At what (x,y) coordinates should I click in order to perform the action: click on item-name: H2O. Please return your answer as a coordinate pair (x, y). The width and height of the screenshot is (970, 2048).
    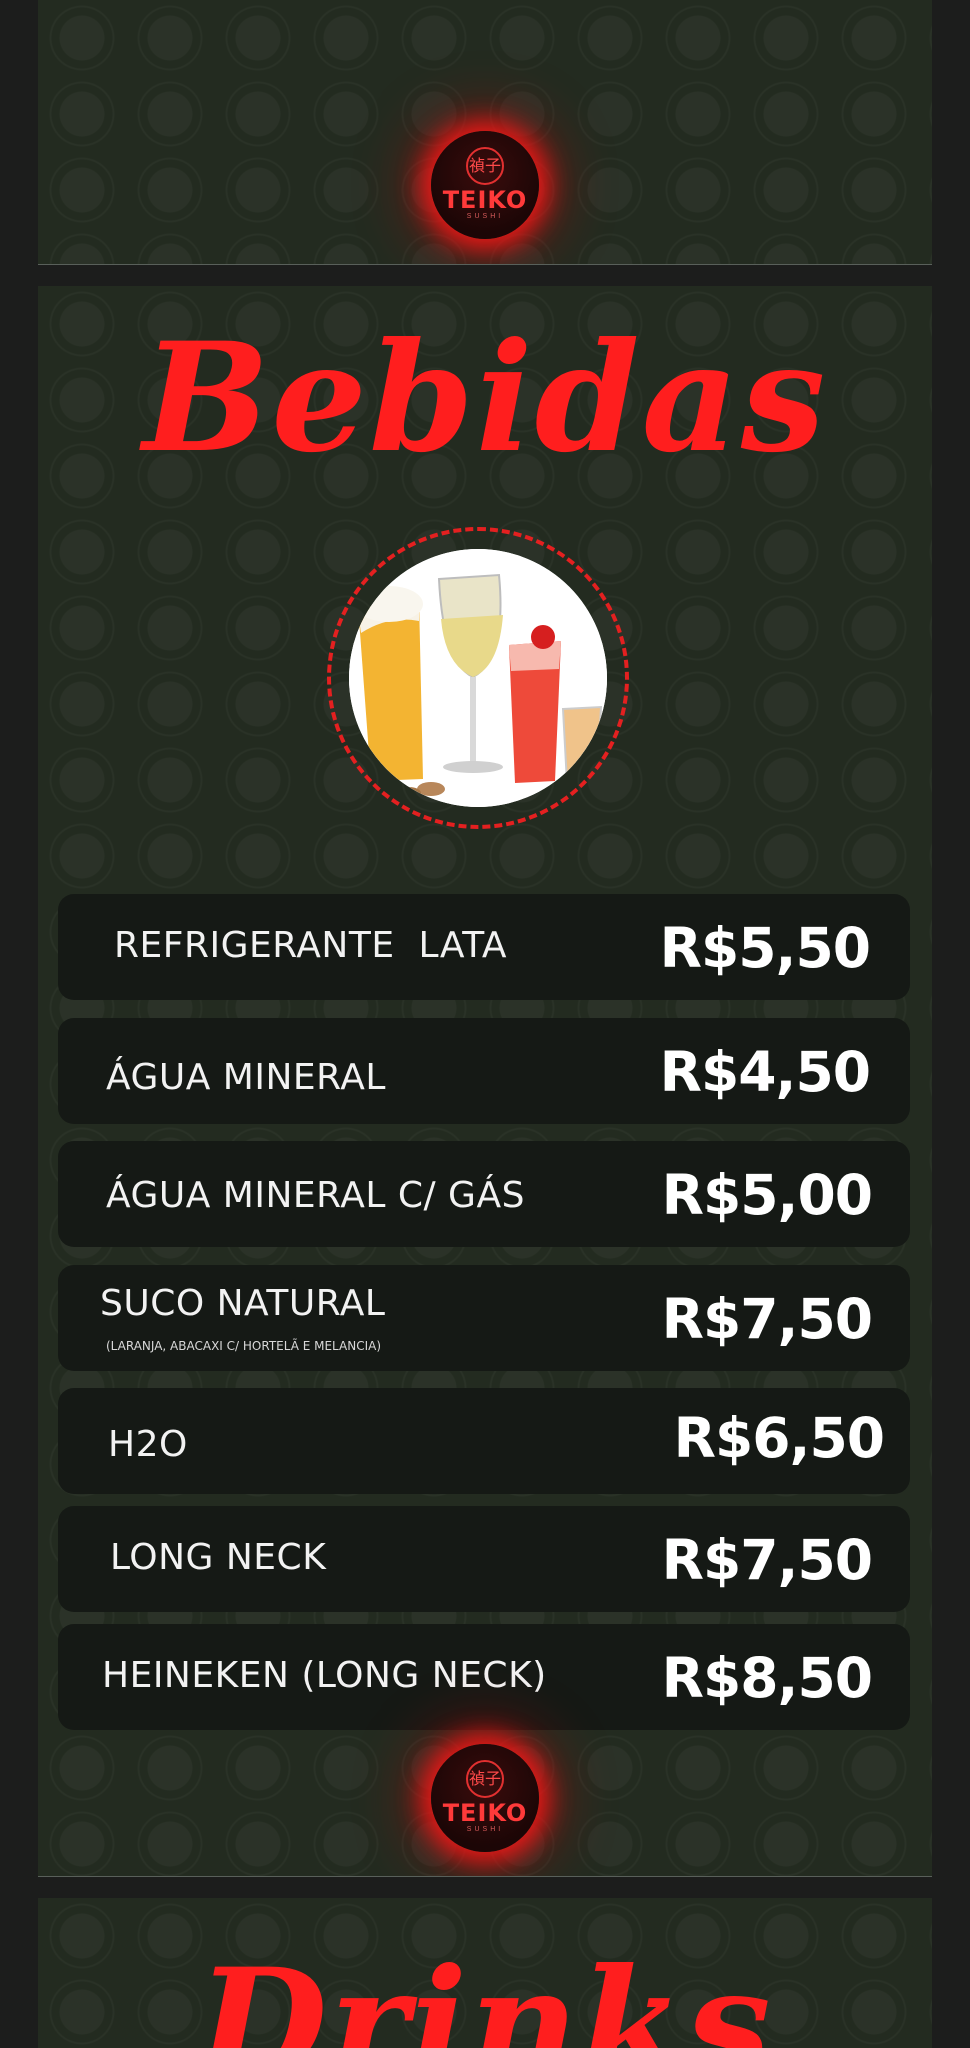
    Looking at the image, I should click on (148, 1444).